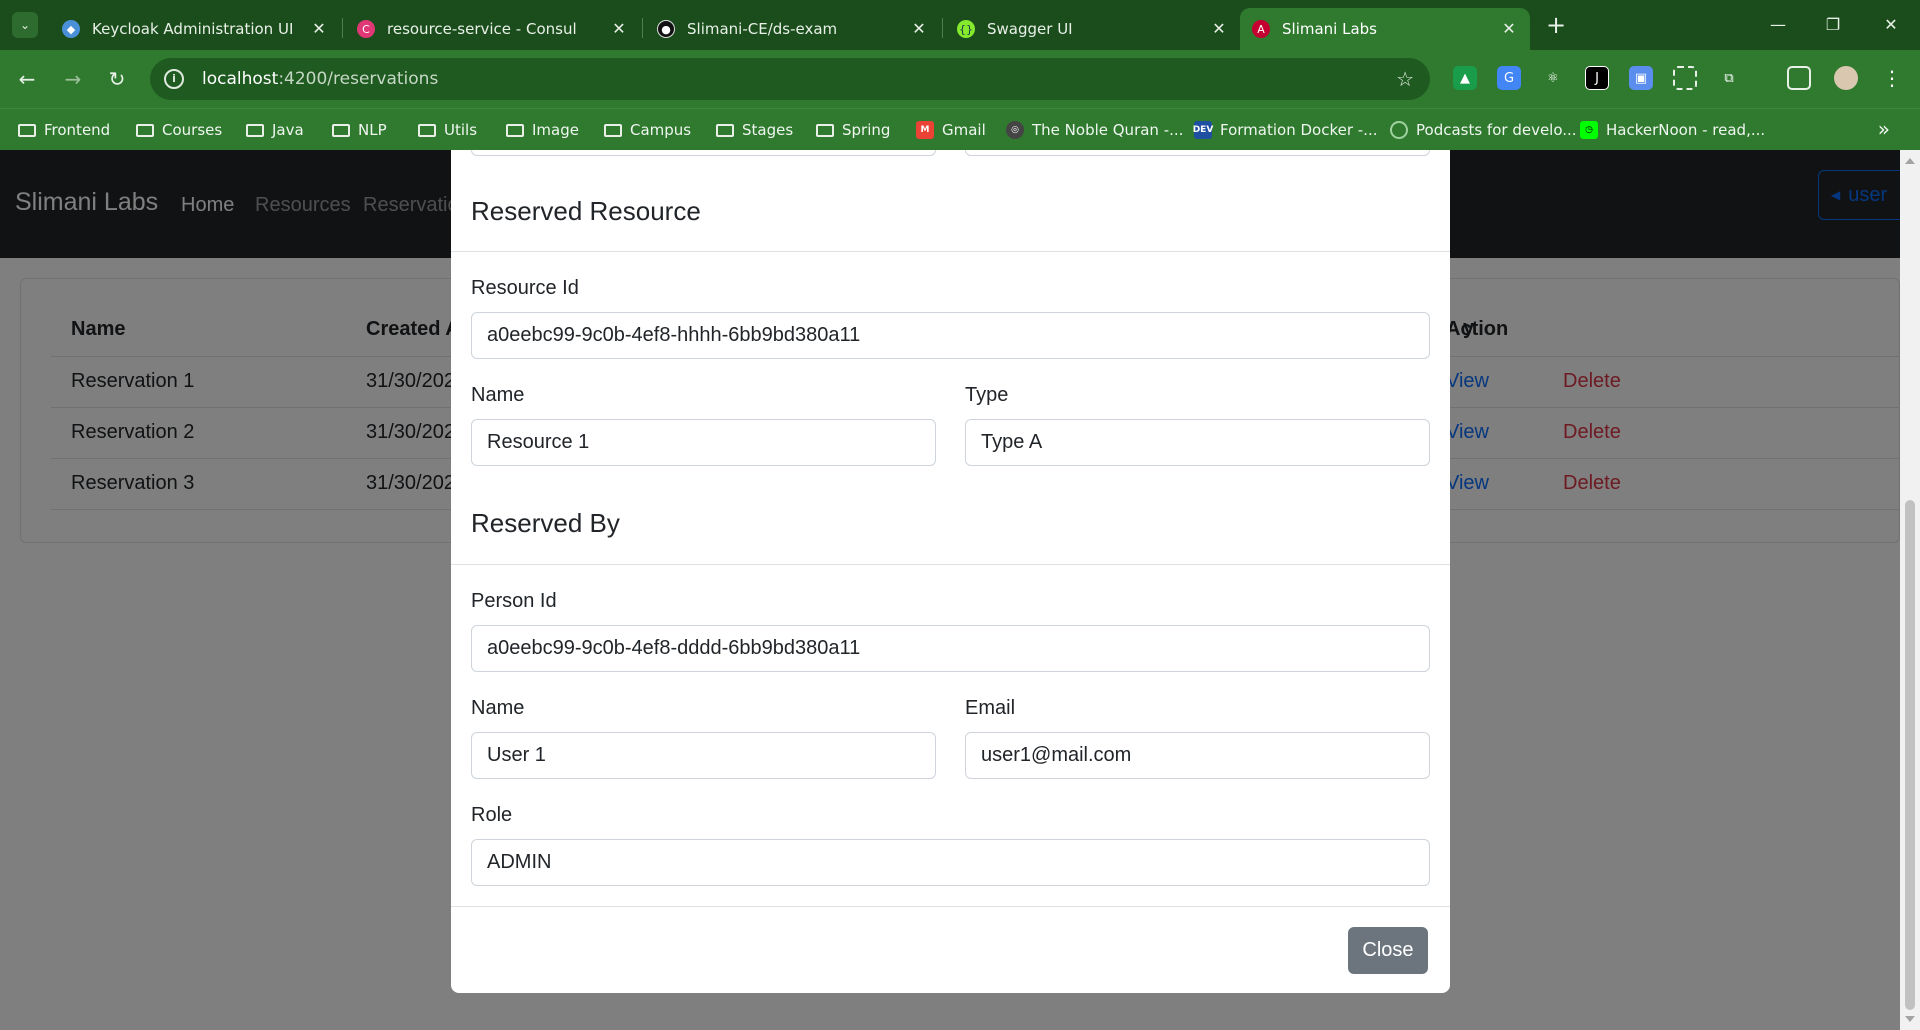  What do you see at coordinates (1778, 25) in the screenshot?
I see `minimize-button: —` at bounding box center [1778, 25].